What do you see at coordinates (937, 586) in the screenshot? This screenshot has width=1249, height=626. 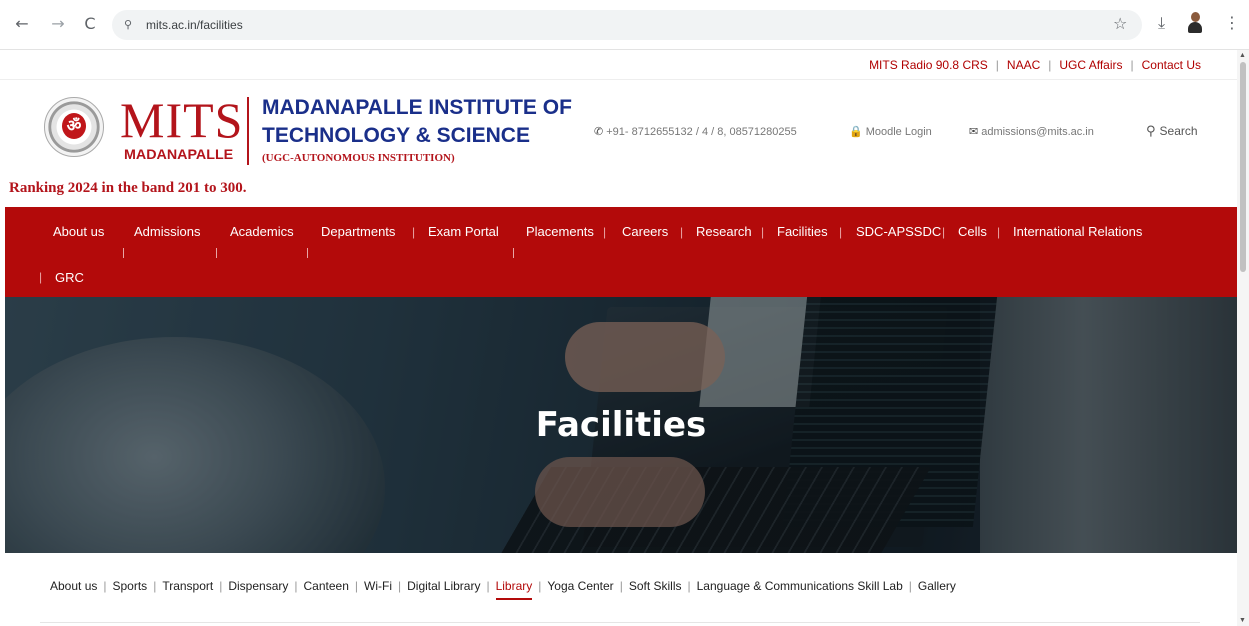 I see `subnav-item-gallery: Gallery` at bounding box center [937, 586].